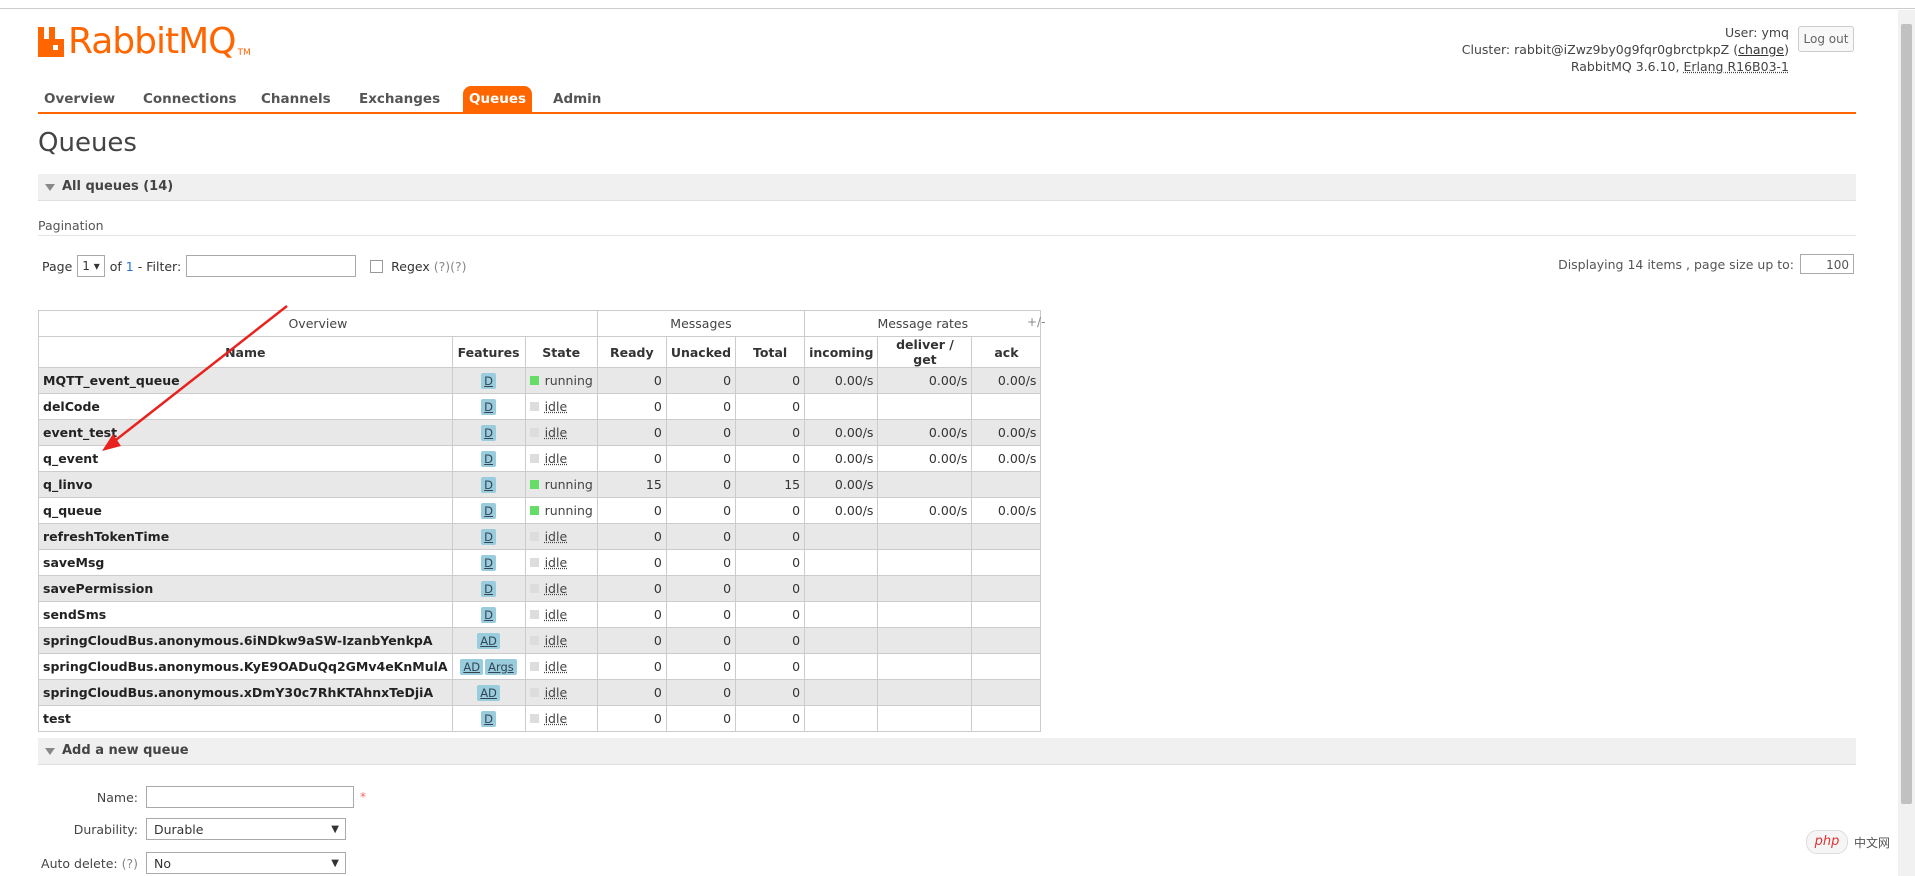  What do you see at coordinates (245, 484) in the screenshot?
I see `queue-name-link: q_linvo` at bounding box center [245, 484].